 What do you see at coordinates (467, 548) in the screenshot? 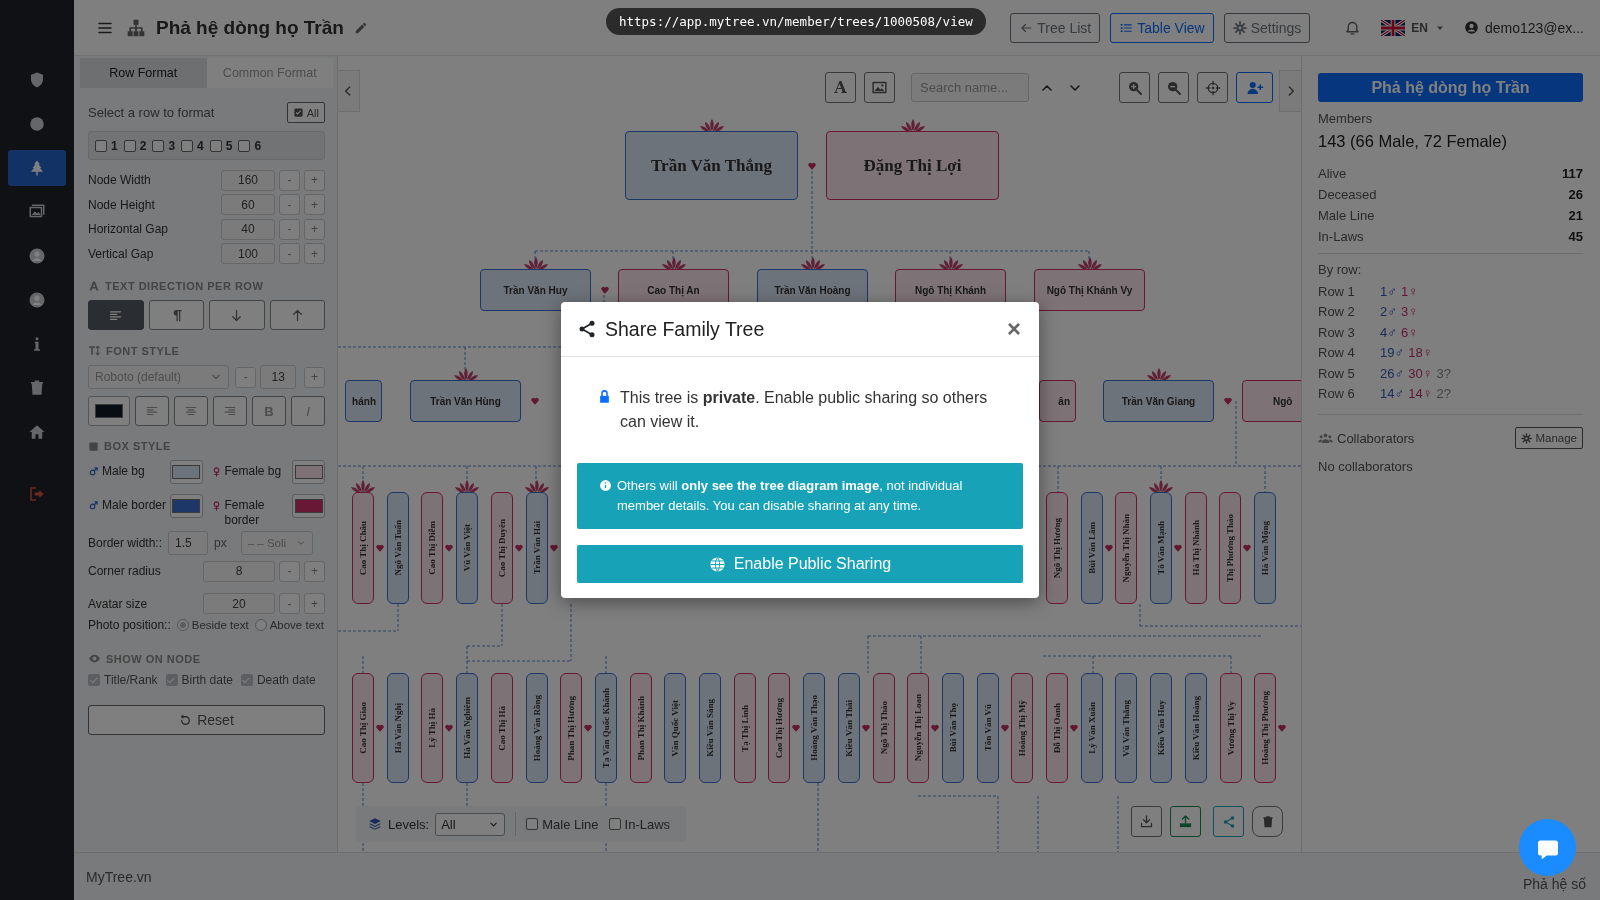
I see `person-node: Vũ Văn Việt` at bounding box center [467, 548].